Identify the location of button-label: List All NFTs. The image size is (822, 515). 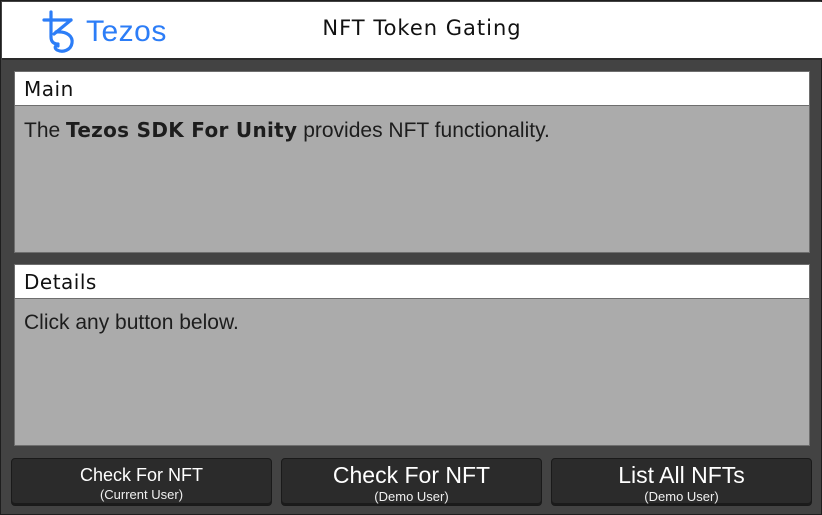
(681, 475).